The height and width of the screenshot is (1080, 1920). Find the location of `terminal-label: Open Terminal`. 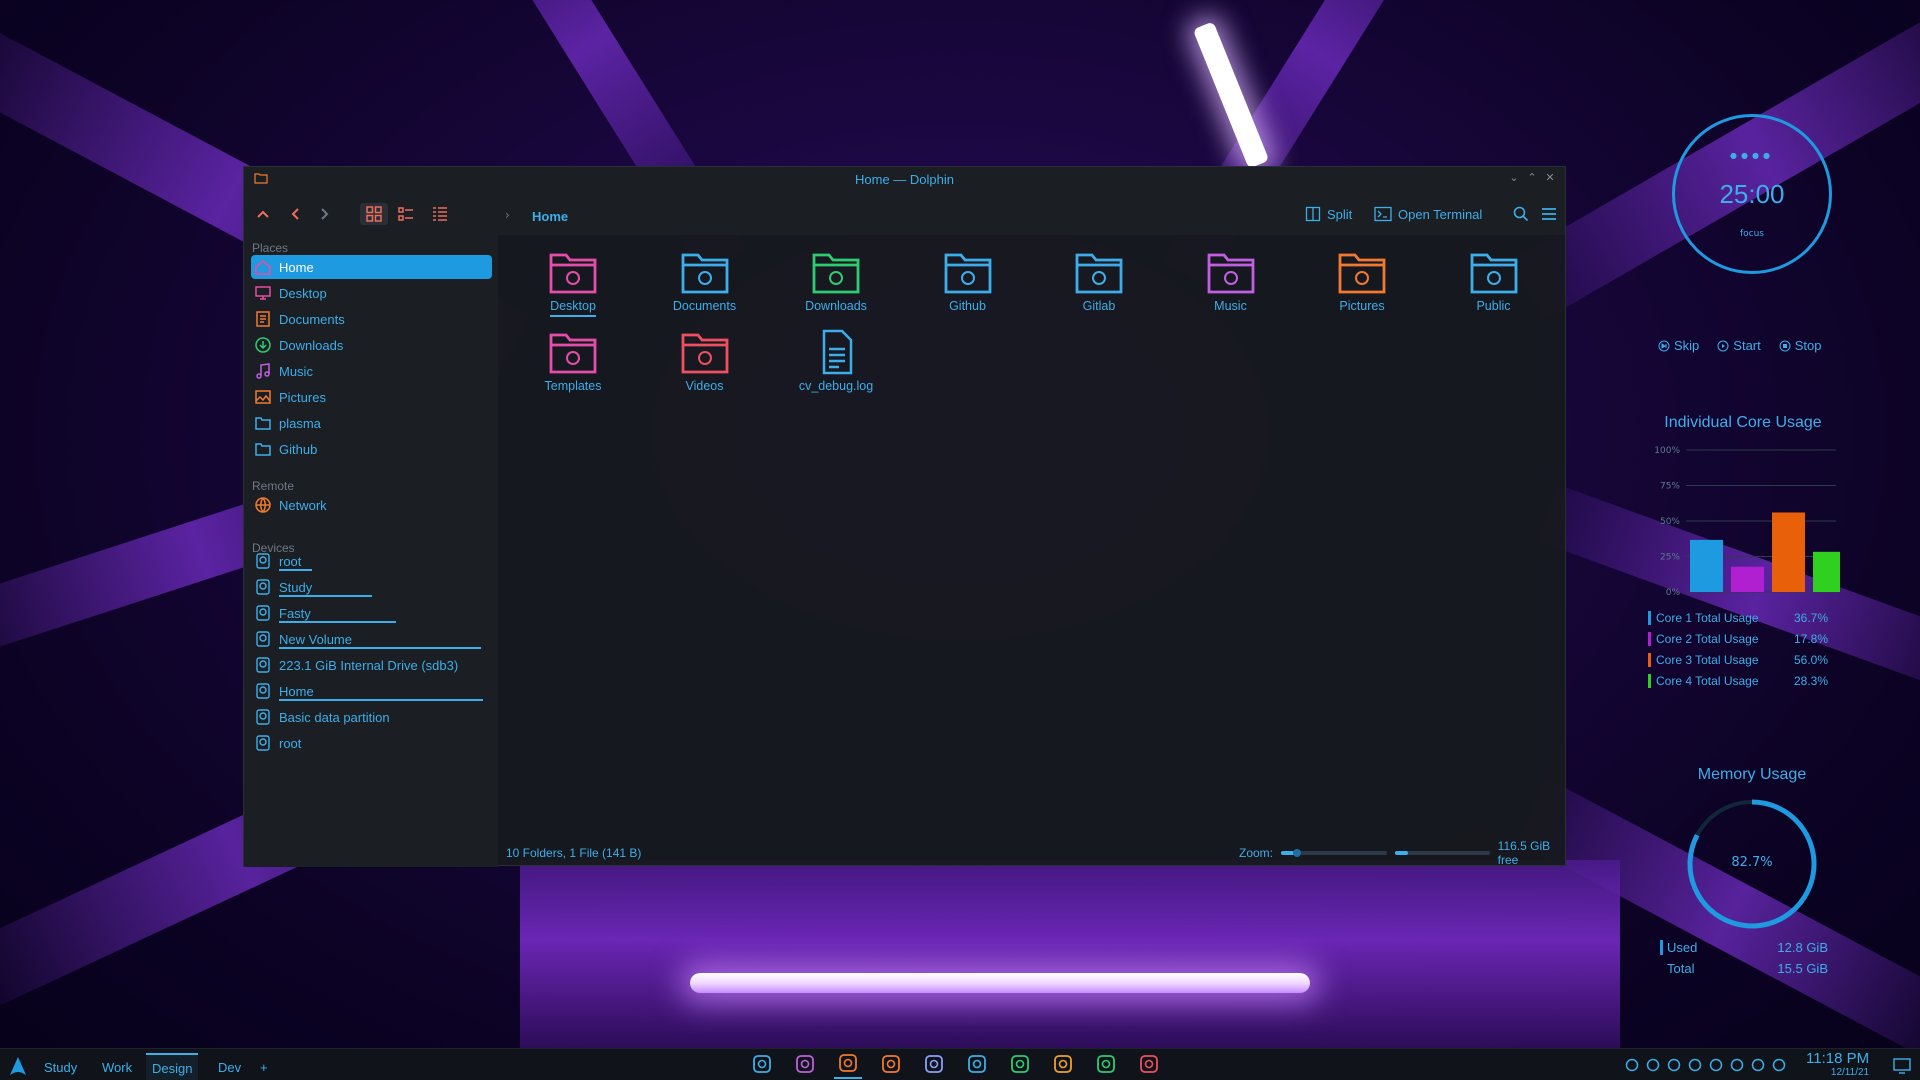

terminal-label: Open Terminal is located at coordinates (1440, 214).